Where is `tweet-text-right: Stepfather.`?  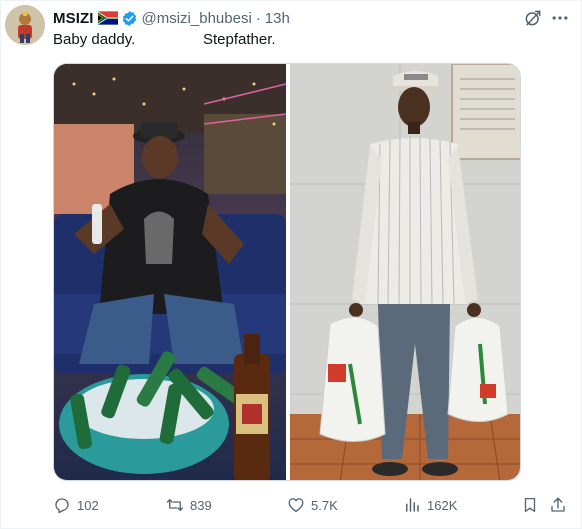
tweet-text-right: Stepfather. is located at coordinates (239, 39).